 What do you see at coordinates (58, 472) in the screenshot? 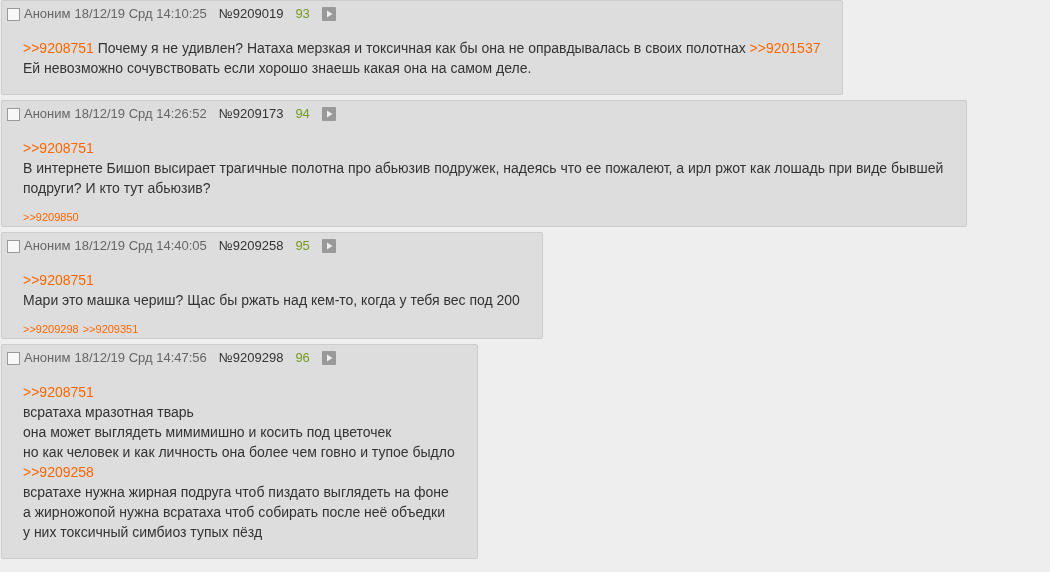
I see `reply-link: >>9209258` at bounding box center [58, 472].